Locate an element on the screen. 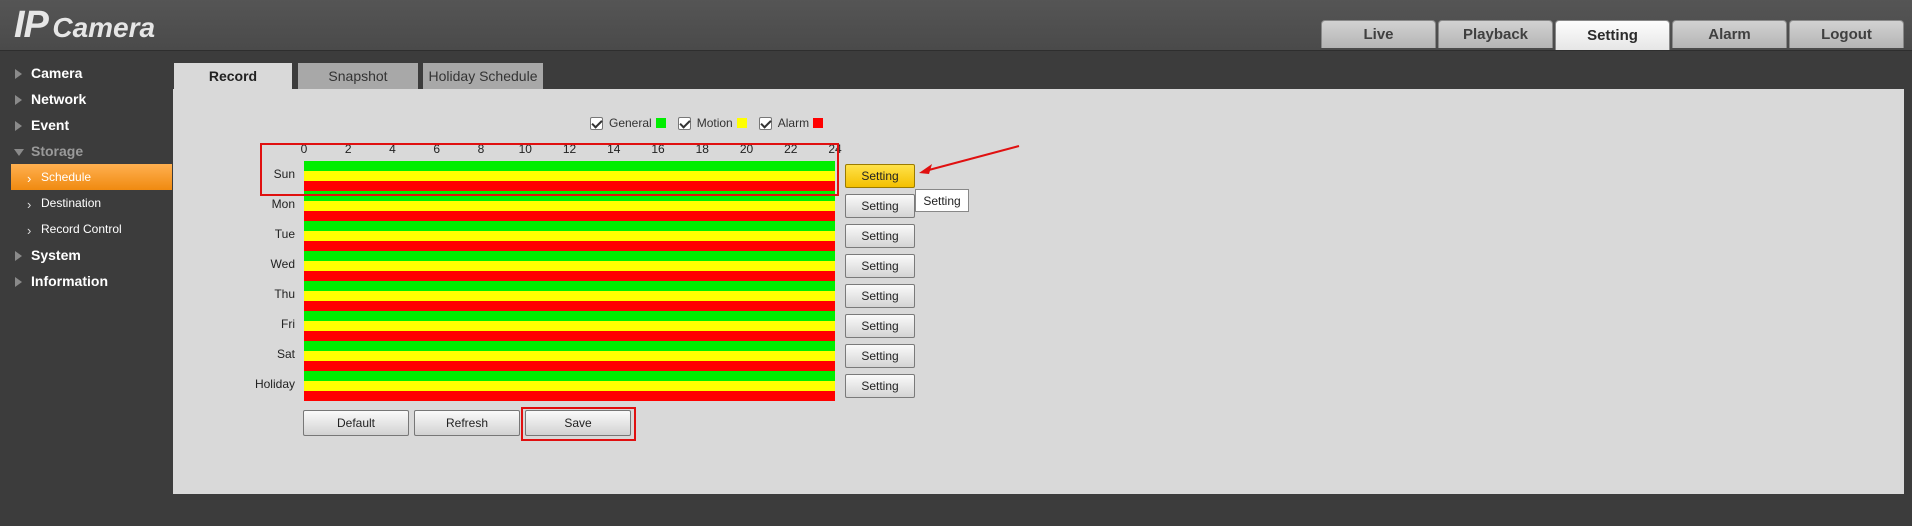  legend-motion: Motion is located at coordinates (712, 123).